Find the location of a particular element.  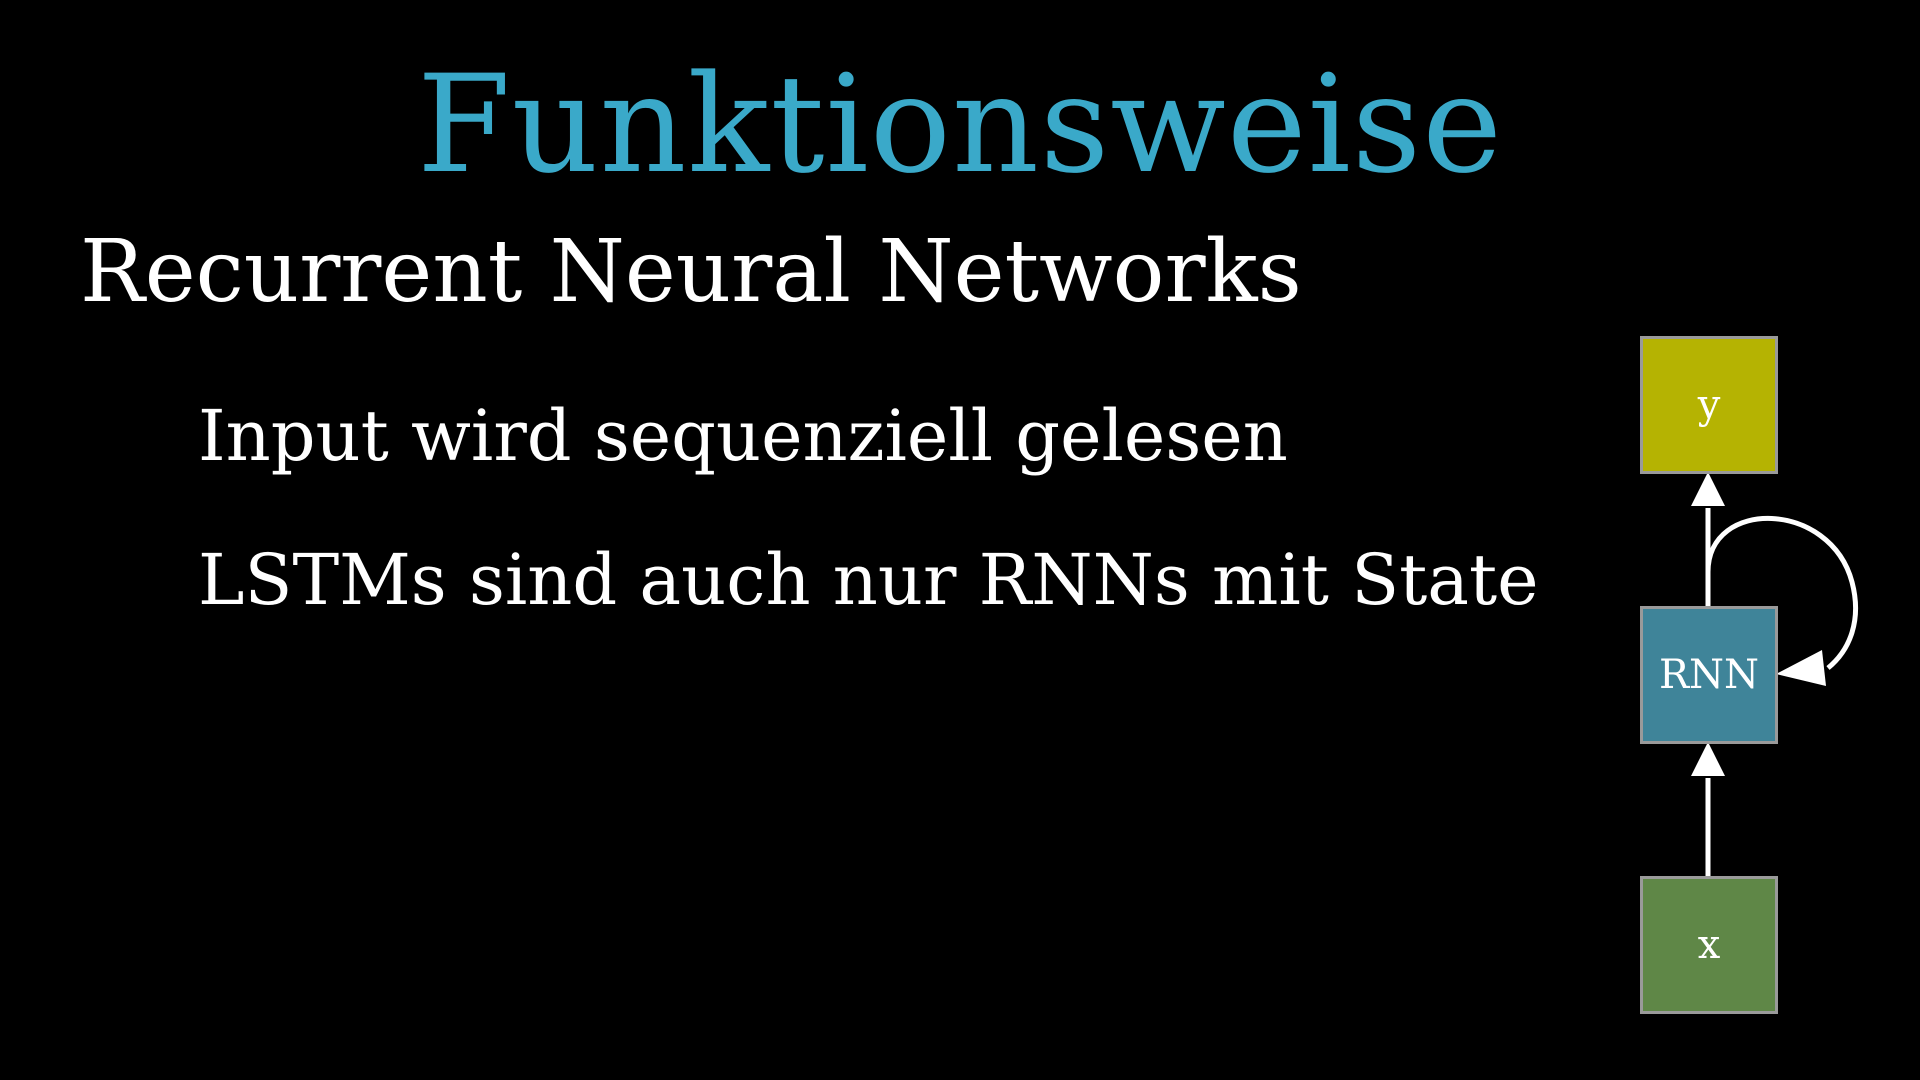

arrowhead-x-to-rnn is located at coordinates (1708, 759).